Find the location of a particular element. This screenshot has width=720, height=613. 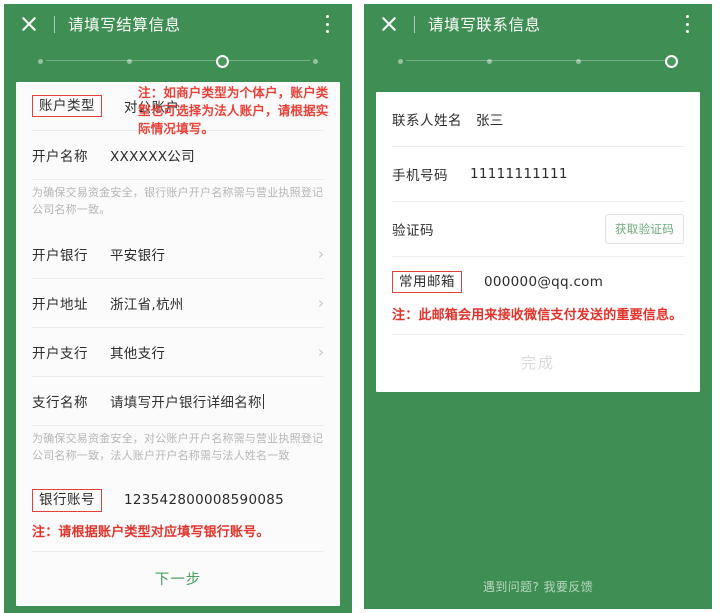

field-value-phone: 11111111111 is located at coordinates (519, 174).